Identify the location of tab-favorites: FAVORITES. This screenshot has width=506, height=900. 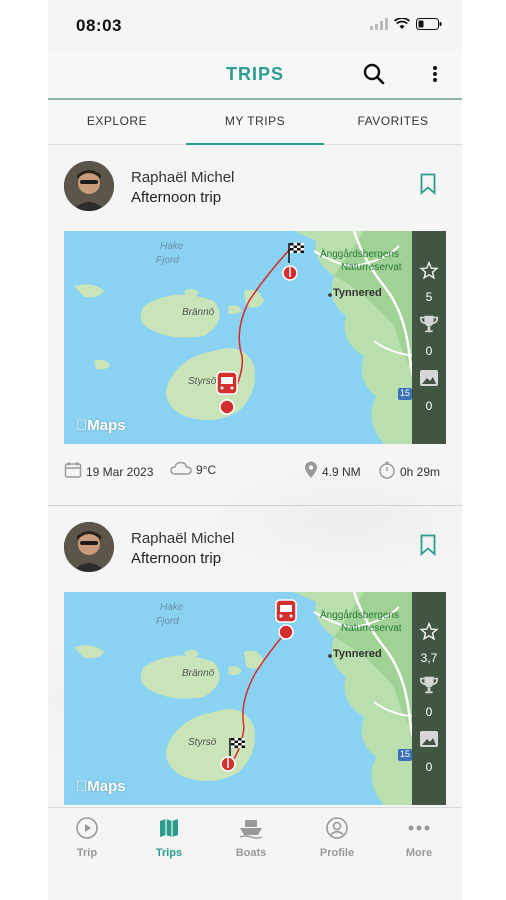
(393, 122).